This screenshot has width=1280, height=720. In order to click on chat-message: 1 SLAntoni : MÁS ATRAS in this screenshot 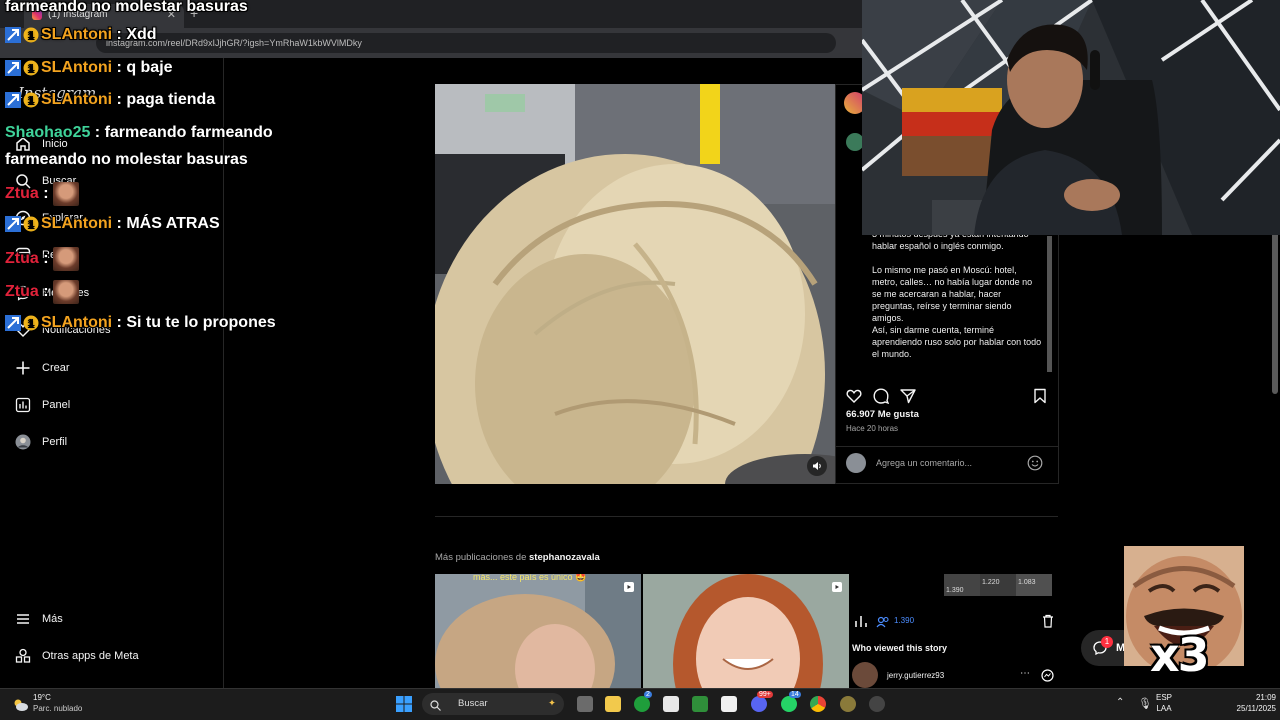, I will do `click(112, 224)`.